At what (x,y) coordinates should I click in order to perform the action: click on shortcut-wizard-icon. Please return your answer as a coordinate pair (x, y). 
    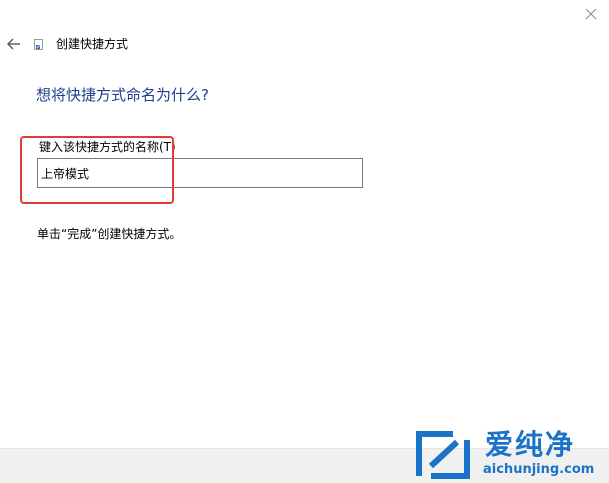
    Looking at the image, I should click on (38, 44).